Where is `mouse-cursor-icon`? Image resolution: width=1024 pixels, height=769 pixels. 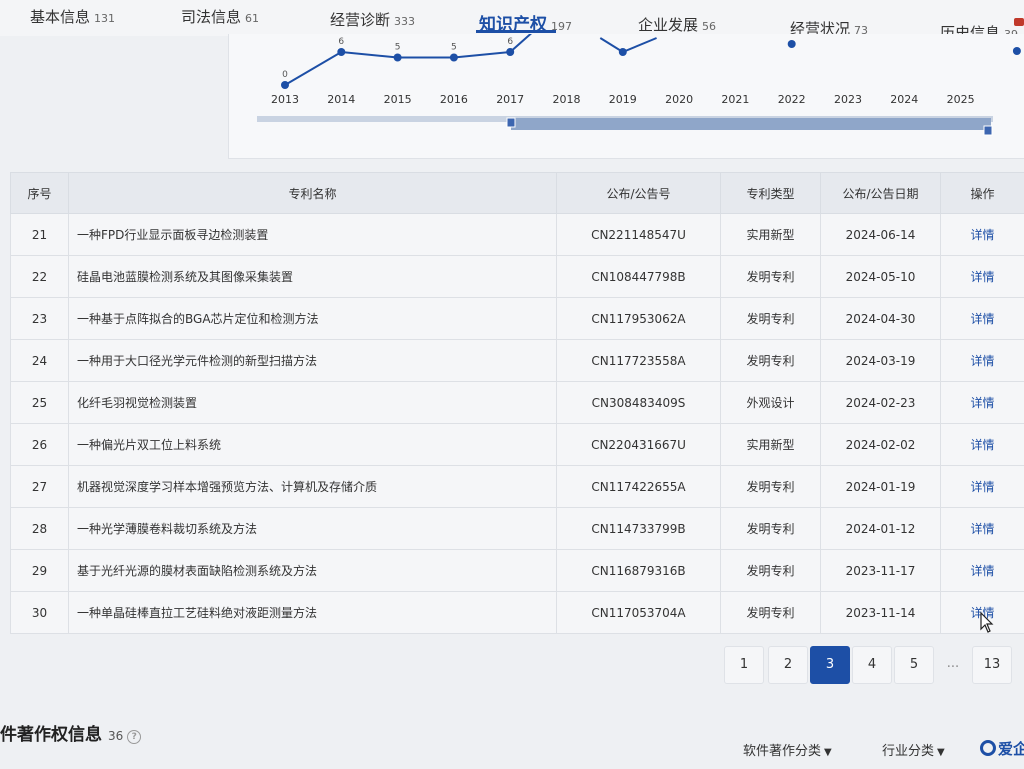 mouse-cursor-icon is located at coordinates (987, 622).